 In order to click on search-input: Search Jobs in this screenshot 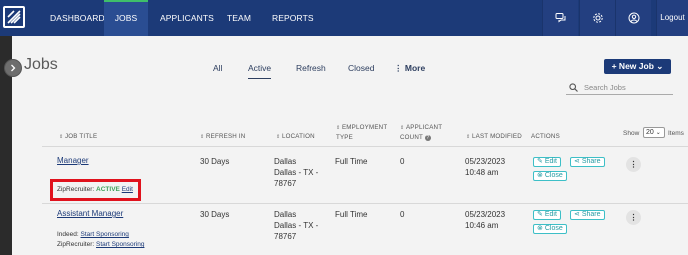, I will do `click(619, 87)`.